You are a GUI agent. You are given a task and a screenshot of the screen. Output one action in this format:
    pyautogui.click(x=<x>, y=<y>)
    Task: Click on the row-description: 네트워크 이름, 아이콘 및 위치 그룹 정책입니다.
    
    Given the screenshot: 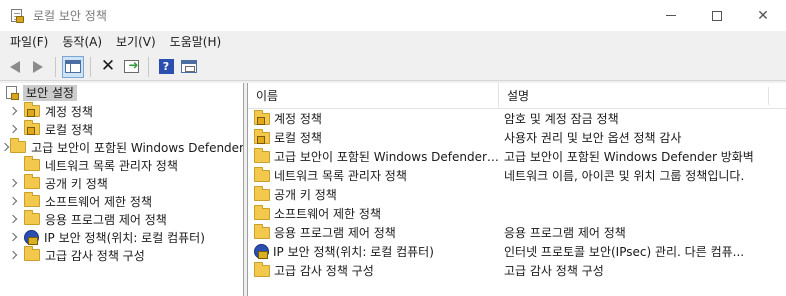 What is the action you would take?
    pyautogui.click(x=624, y=176)
    